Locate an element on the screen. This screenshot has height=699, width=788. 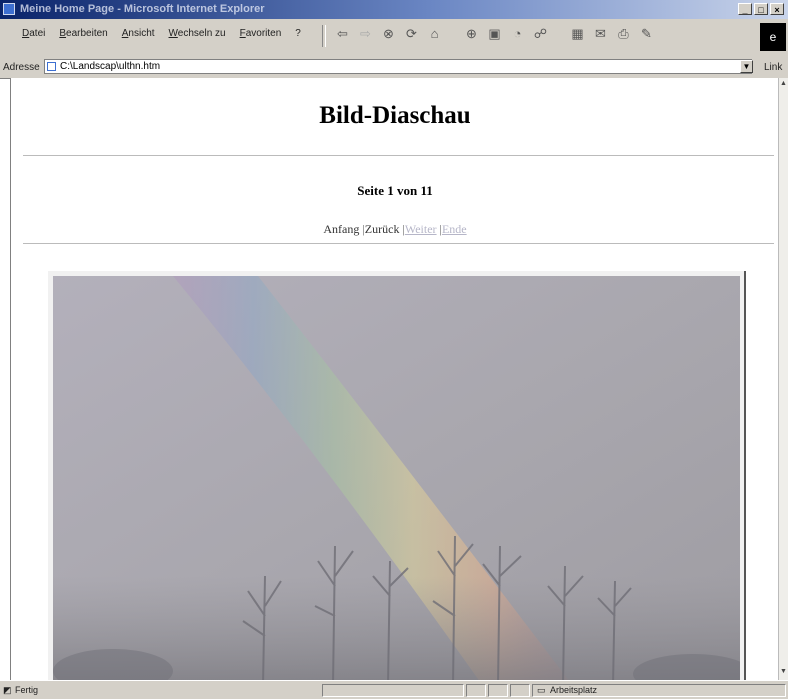
toolbar: ⇦ ⇨ ⊗ ⟳ ⌂ ⊕ ▣ ◔ ☍ ▦ ✉ ⎙ ✎ is located at coordinates (494, 33).